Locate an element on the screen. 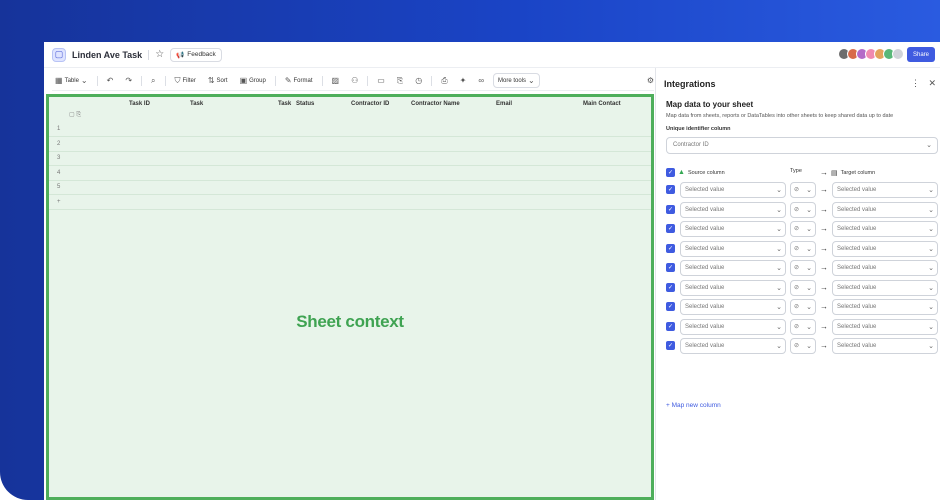  sheet-app-icon: ▢ is located at coordinates (59, 54).